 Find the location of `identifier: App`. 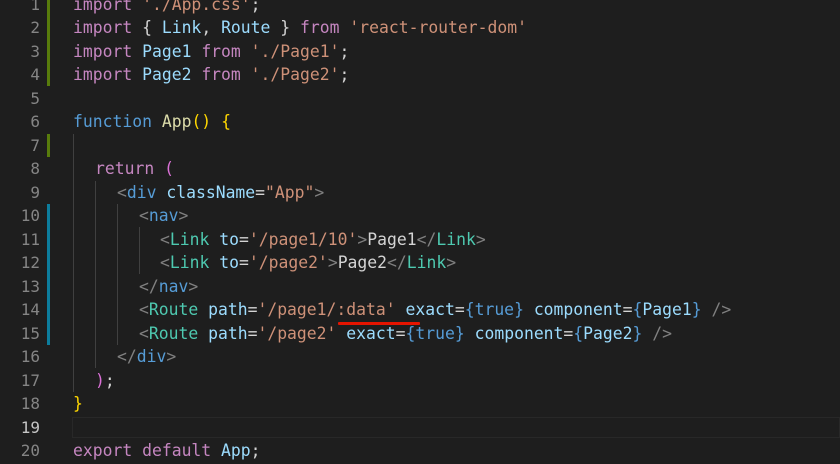

identifier: App is located at coordinates (236, 450).